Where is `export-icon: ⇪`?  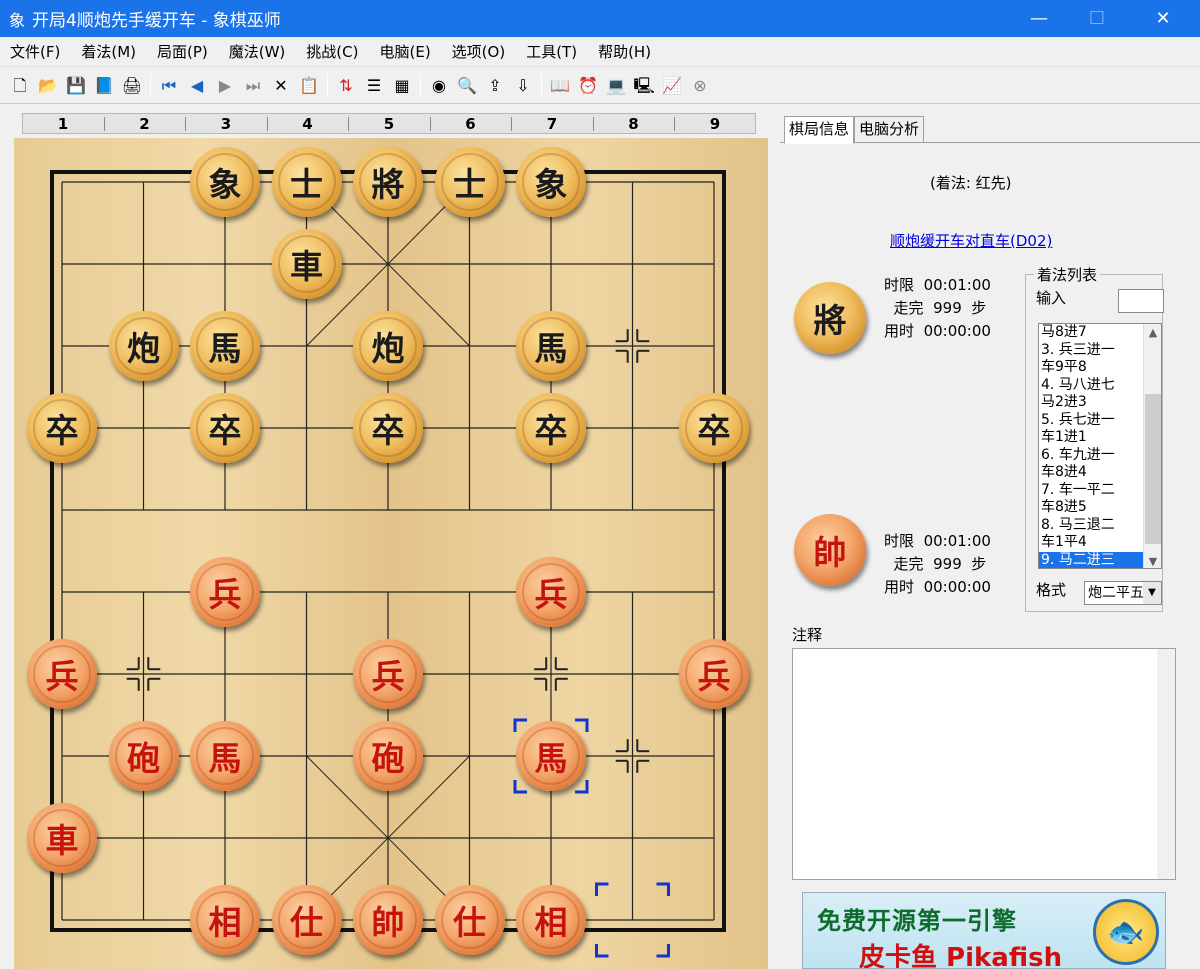 export-icon: ⇪ is located at coordinates (495, 86).